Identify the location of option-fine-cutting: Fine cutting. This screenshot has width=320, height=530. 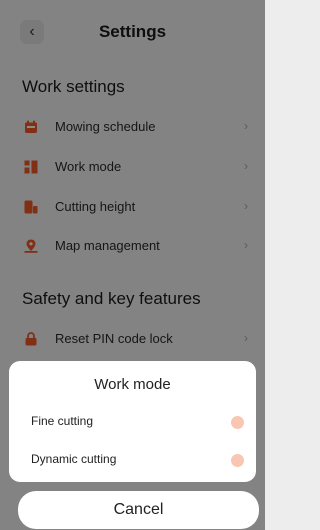
(132, 423).